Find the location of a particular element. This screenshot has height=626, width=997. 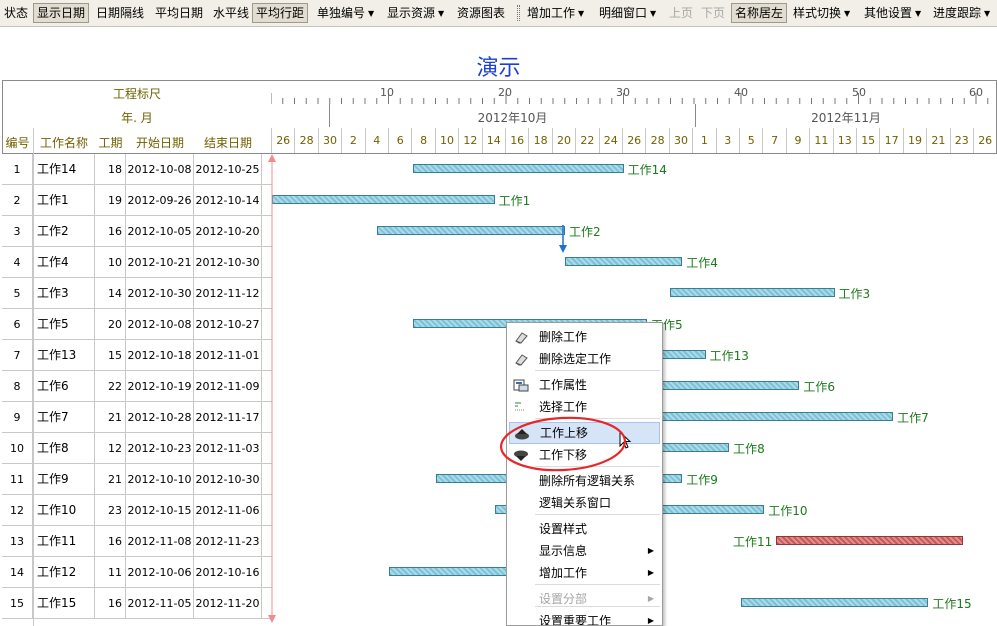

gantt-bar-label: 工作2 is located at coordinates (585, 232).